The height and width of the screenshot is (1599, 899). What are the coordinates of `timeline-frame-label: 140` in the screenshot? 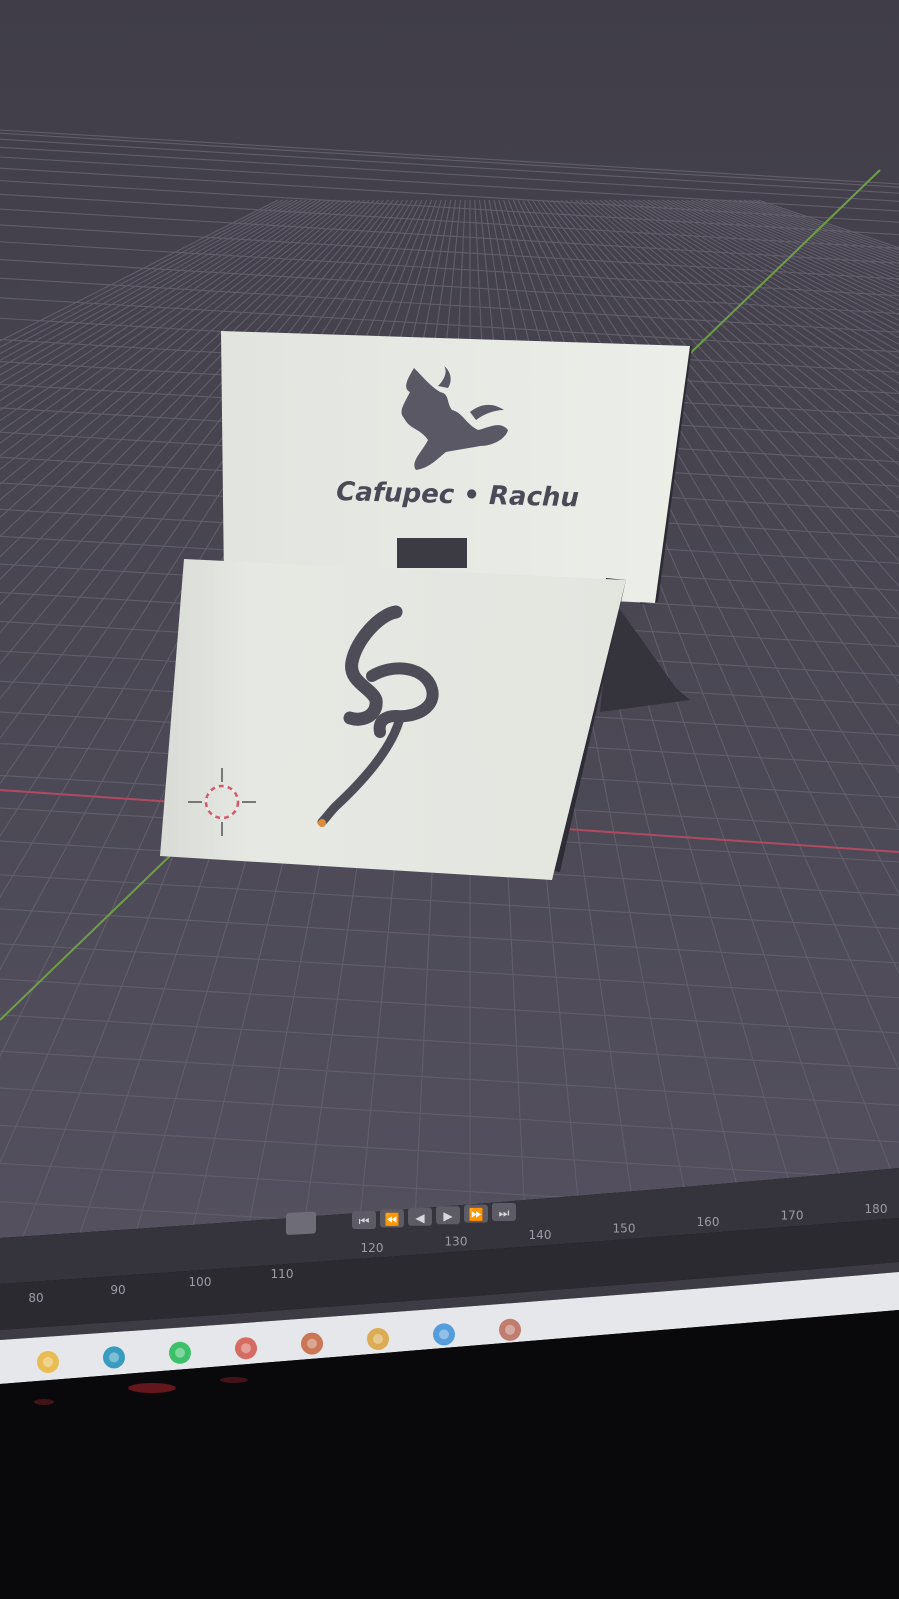 It's located at (540, 1235).